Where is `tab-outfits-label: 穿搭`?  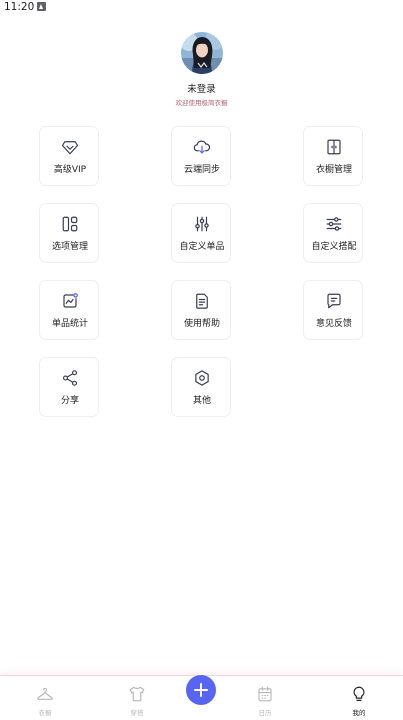
tab-outfits-label: 穿搭 is located at coordinates (137, 713).